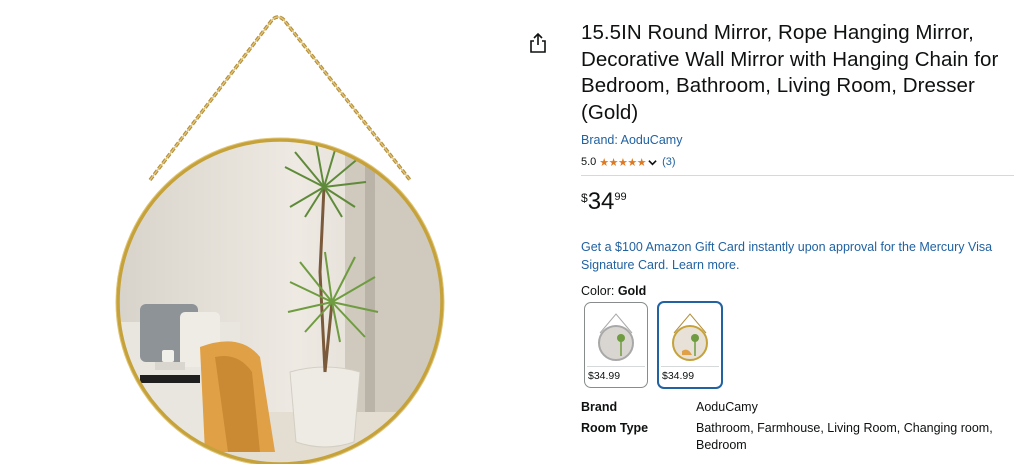 The height and width of the screenshot is (464, 1024). Describe the element at coordinates (620, 197) in the screenshot. I see `price-fraction: 99` at that location.